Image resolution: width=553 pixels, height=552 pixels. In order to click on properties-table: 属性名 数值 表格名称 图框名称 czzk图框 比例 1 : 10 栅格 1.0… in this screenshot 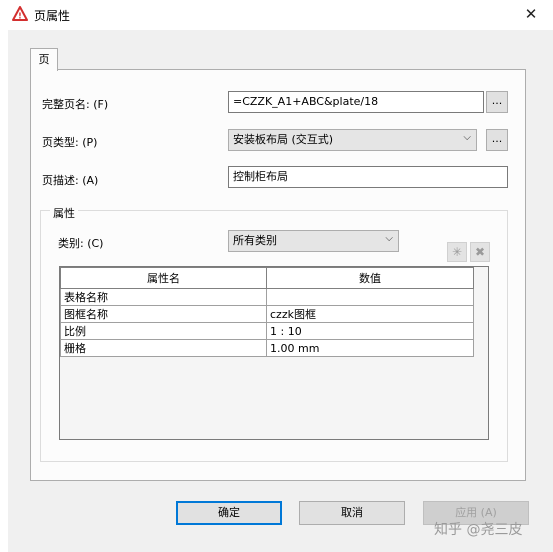, I will do `click(267, 312)`.